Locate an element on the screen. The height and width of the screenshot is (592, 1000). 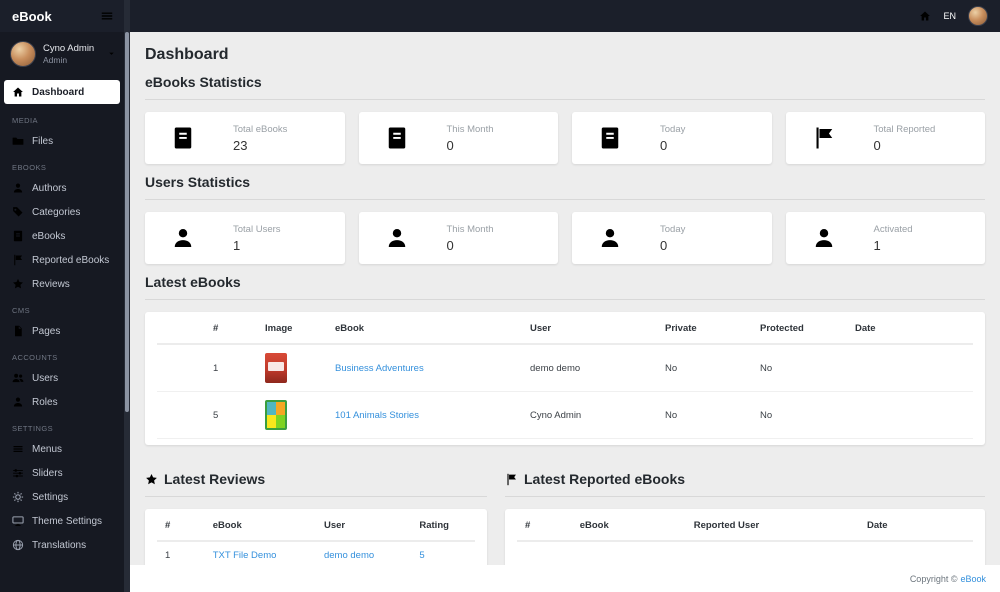
col-header-image: Image is located at coordinates (292, 329).